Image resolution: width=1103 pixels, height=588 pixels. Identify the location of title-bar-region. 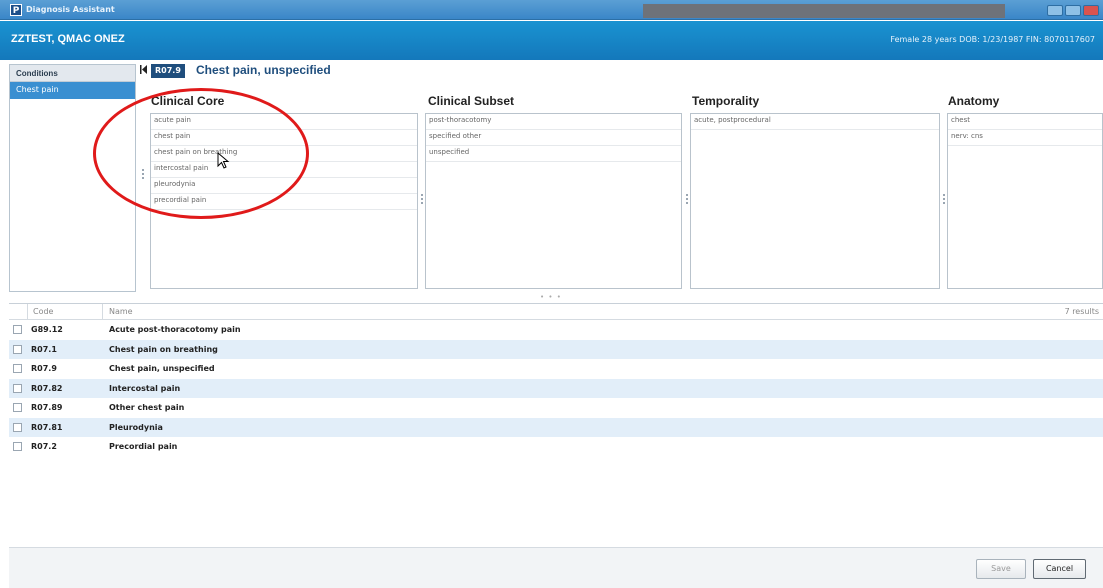
(824, 11).